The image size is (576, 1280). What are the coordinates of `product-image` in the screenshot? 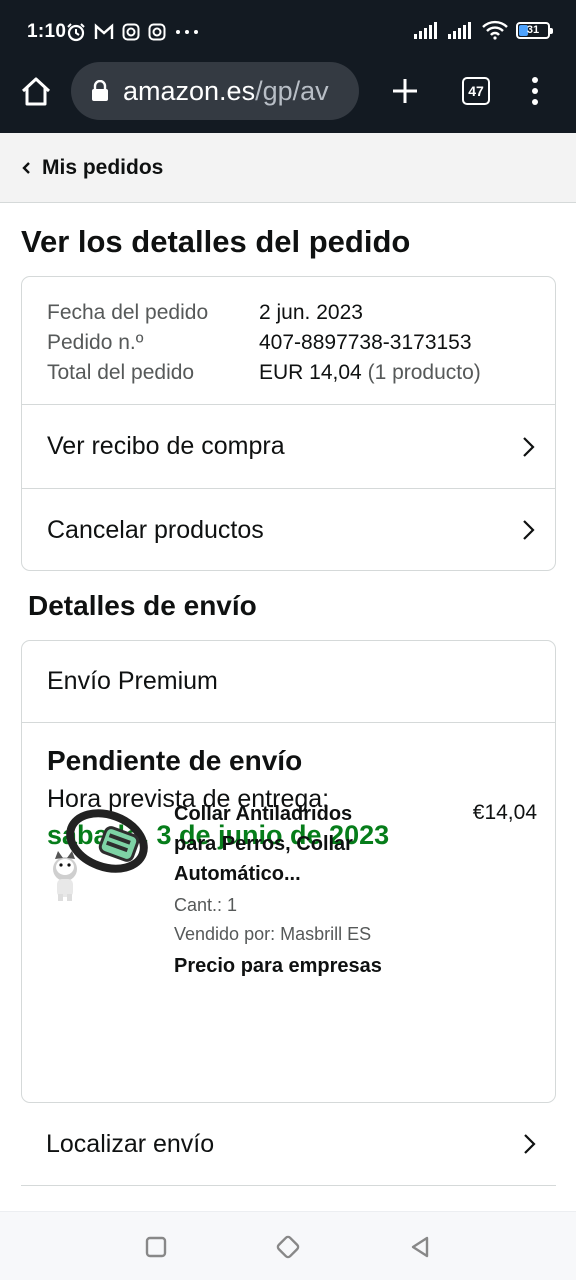 It's located at (99, 851).